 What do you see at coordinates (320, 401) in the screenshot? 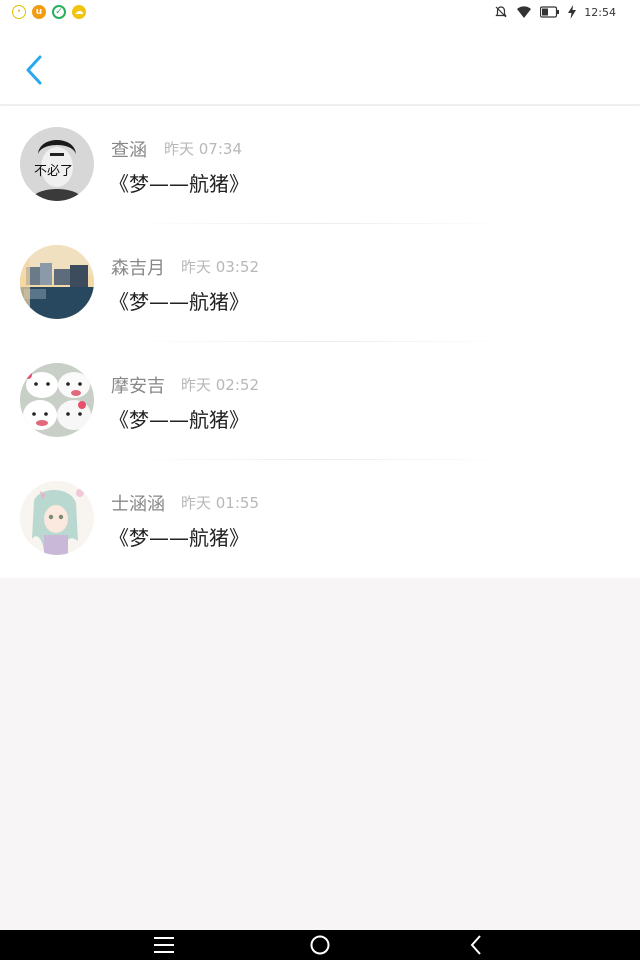
I see `list-item: 摩安吉 昨天 02:52 《梦——航猪》` at bounding box center [320, 401].